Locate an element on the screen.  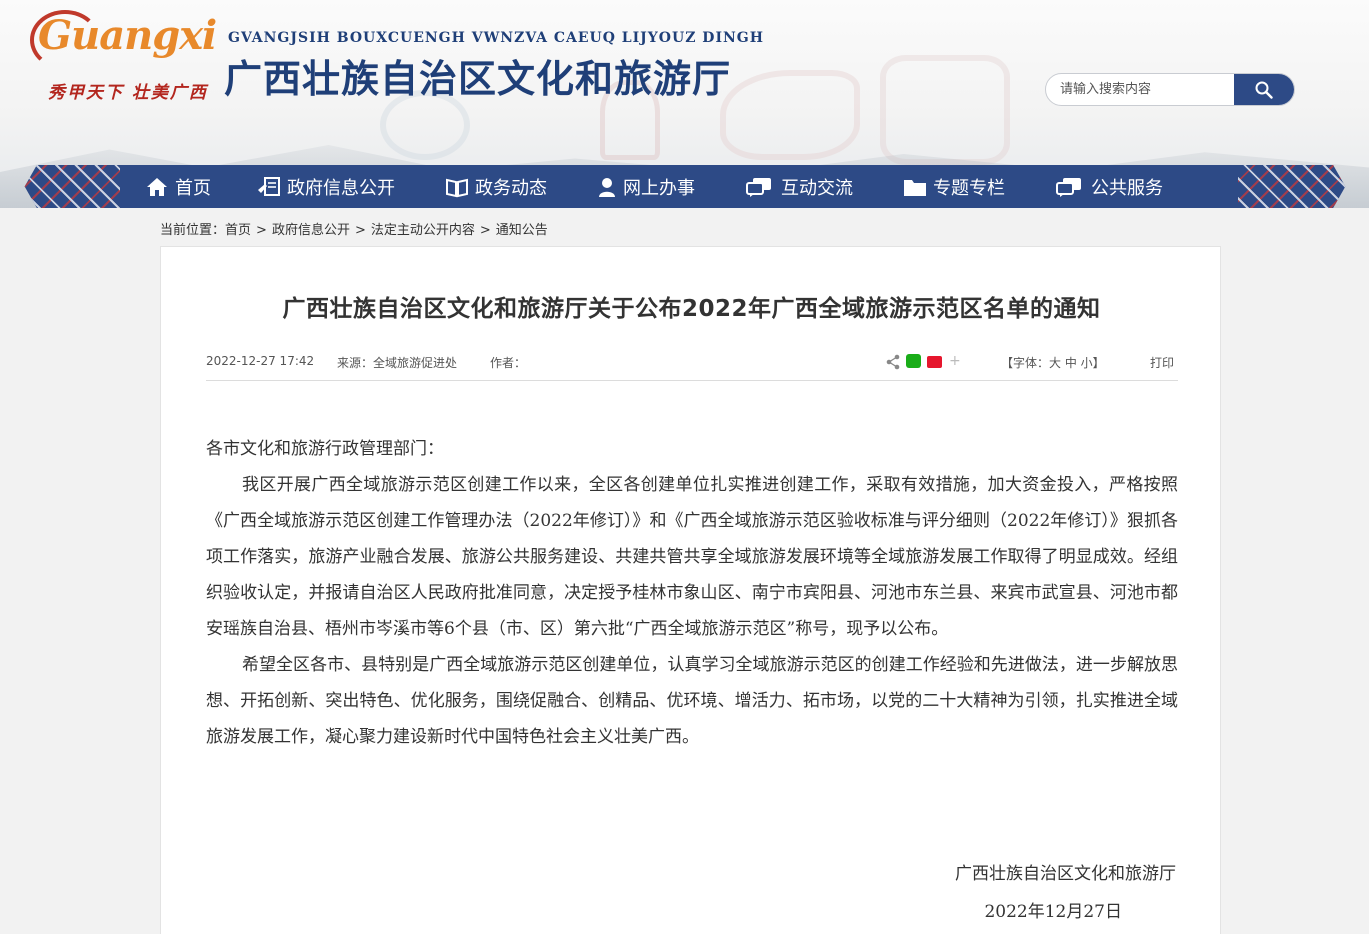
nav-item-gov-info: 政府信息公开 is located at coordinates (326, 186).